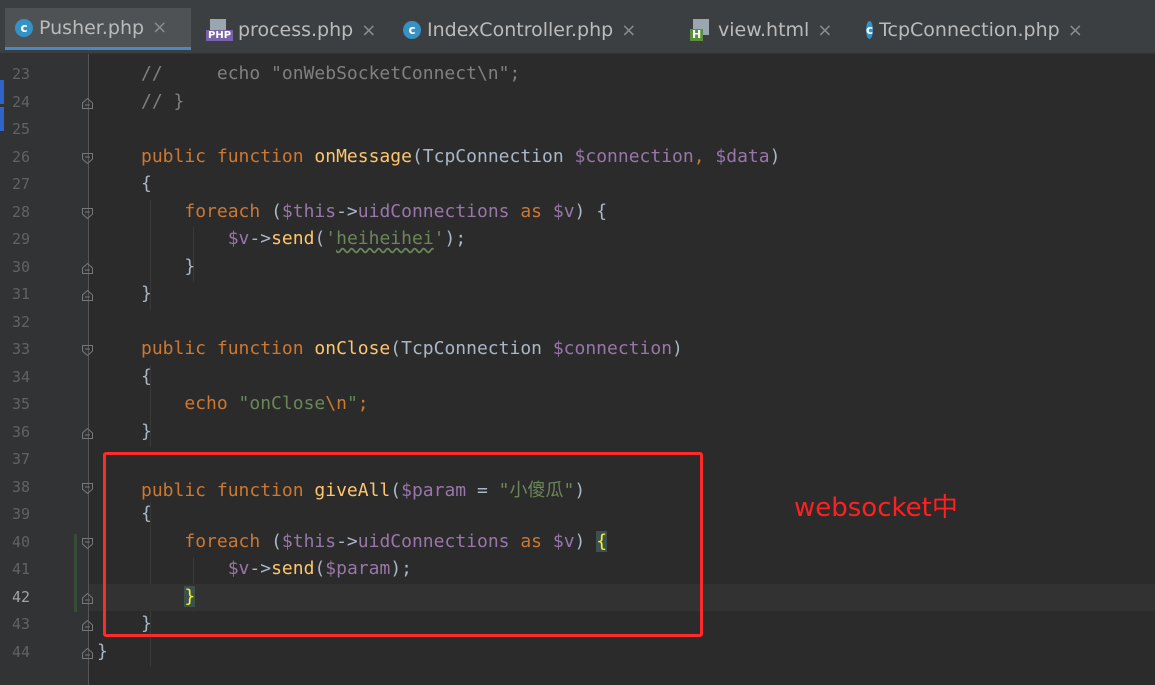 This screenshot has width=1155, height=685. Describe the element at coordinates (21, 212) in the screenshot. I see `line-number: 28` at that location.